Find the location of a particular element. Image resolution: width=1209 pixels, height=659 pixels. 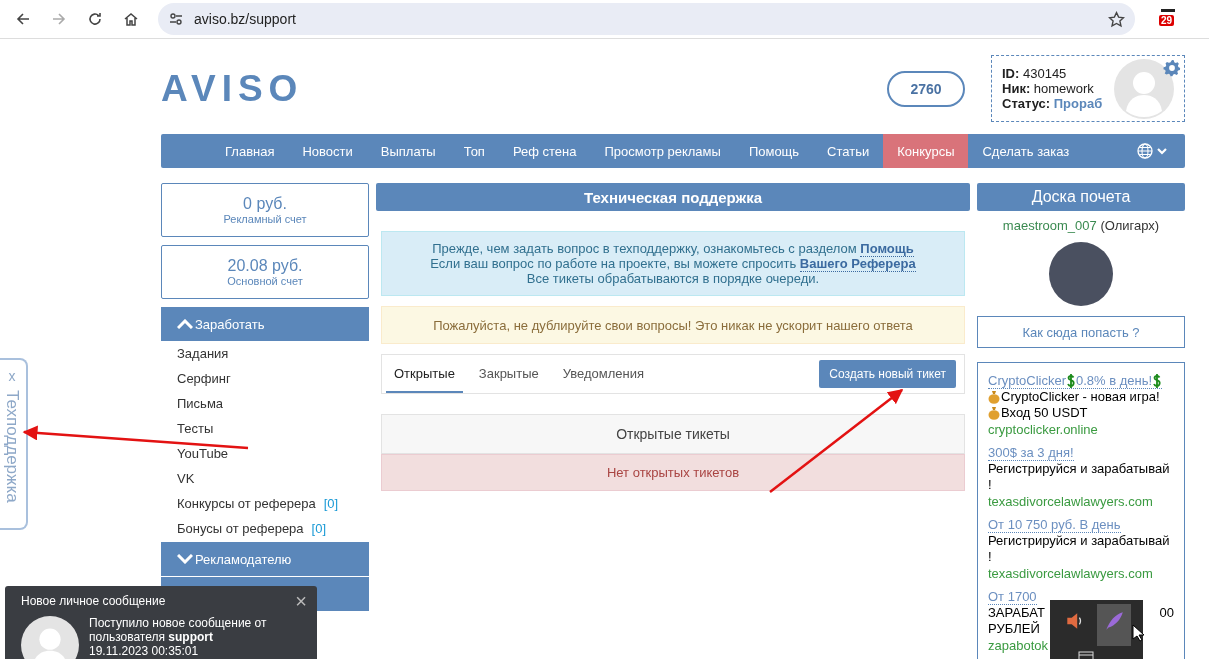

panel-title: Техническая поддержка is located at coordinates (673, 197).